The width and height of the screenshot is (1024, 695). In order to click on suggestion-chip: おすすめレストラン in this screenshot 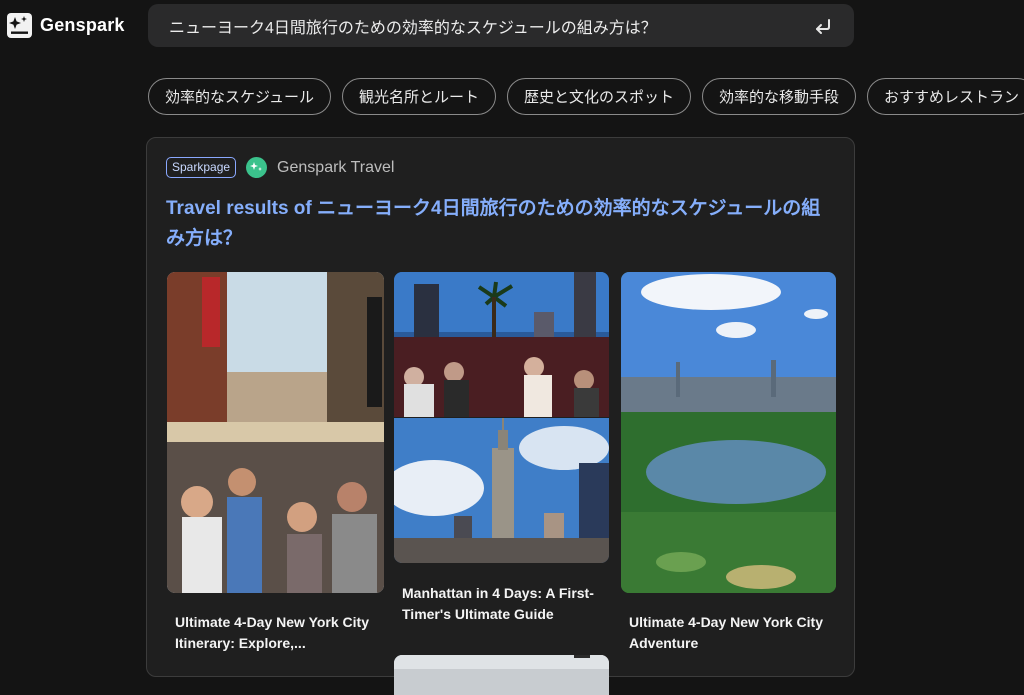, I will do `click(945, 96)`.